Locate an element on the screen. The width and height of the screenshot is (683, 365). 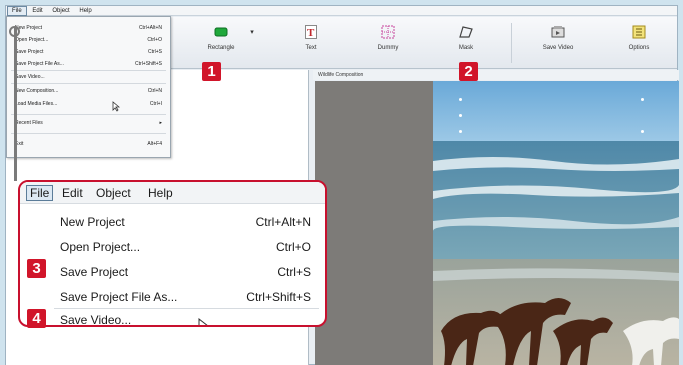
menu-item-save-project-as: Save Project File As... Ctrl+Shift+S is located at coordinates (88, 64).